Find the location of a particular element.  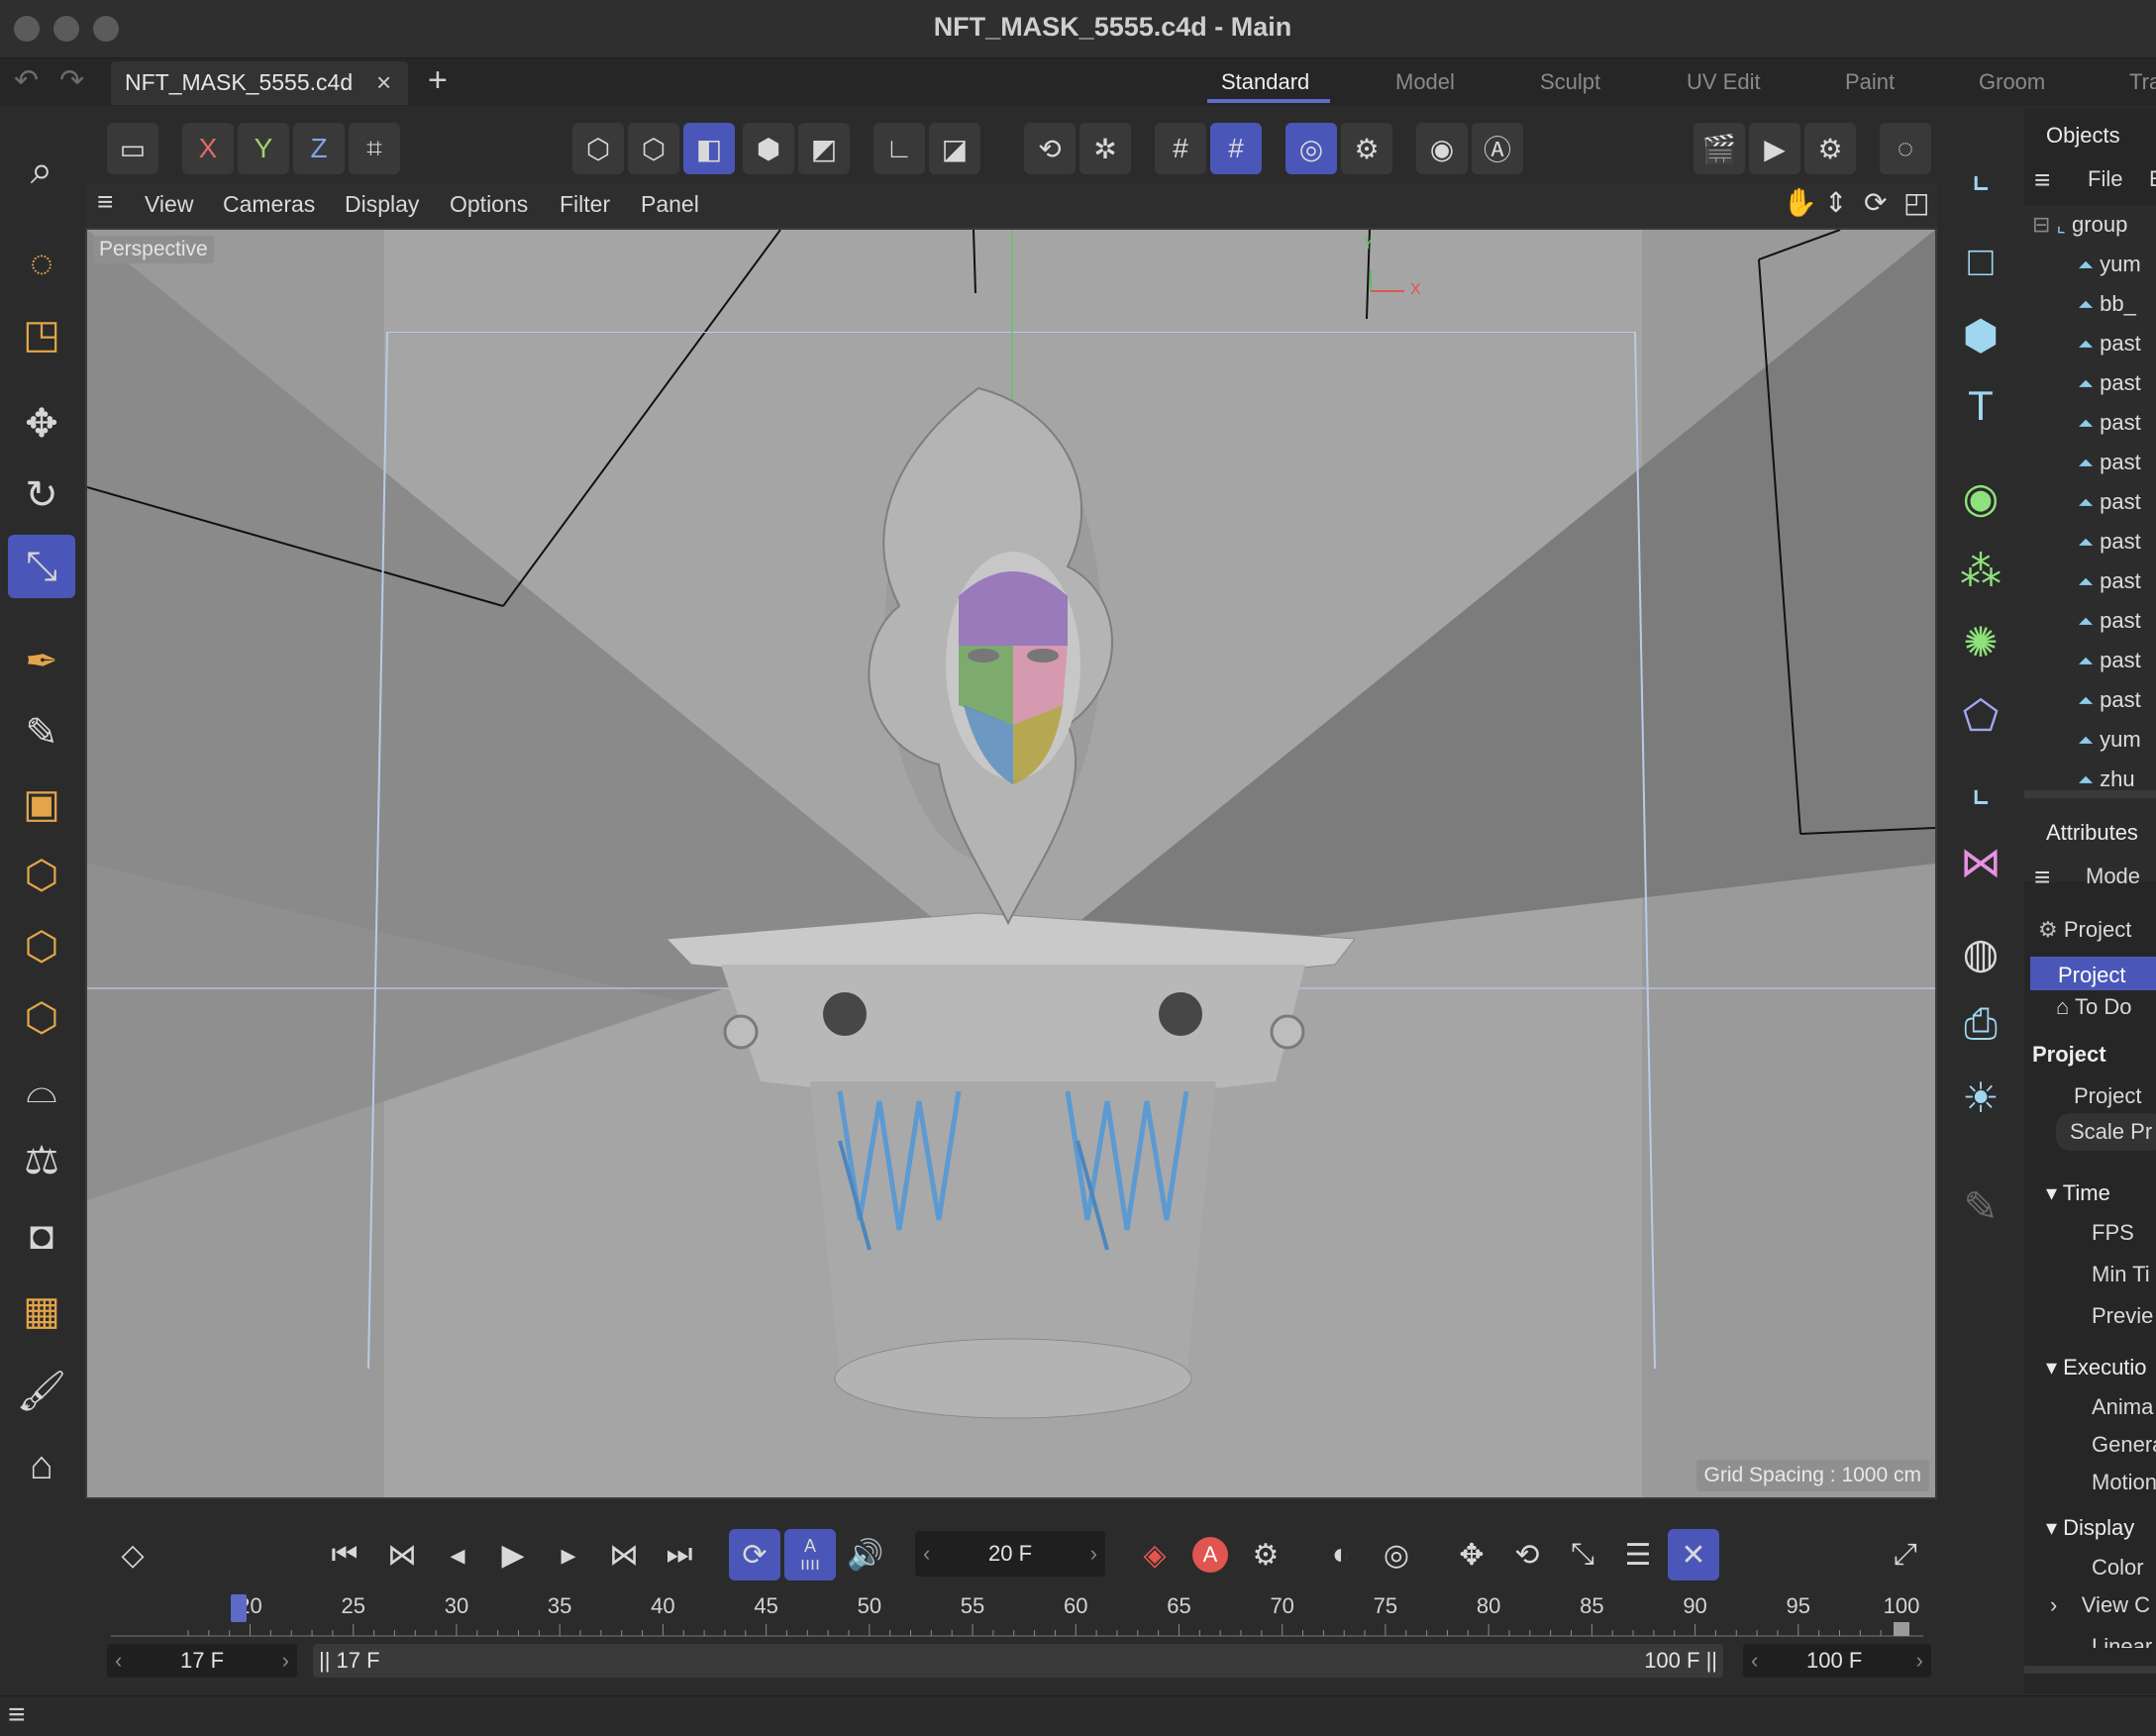

effector-icon: ✺ is located at coordinates (1981, 641).